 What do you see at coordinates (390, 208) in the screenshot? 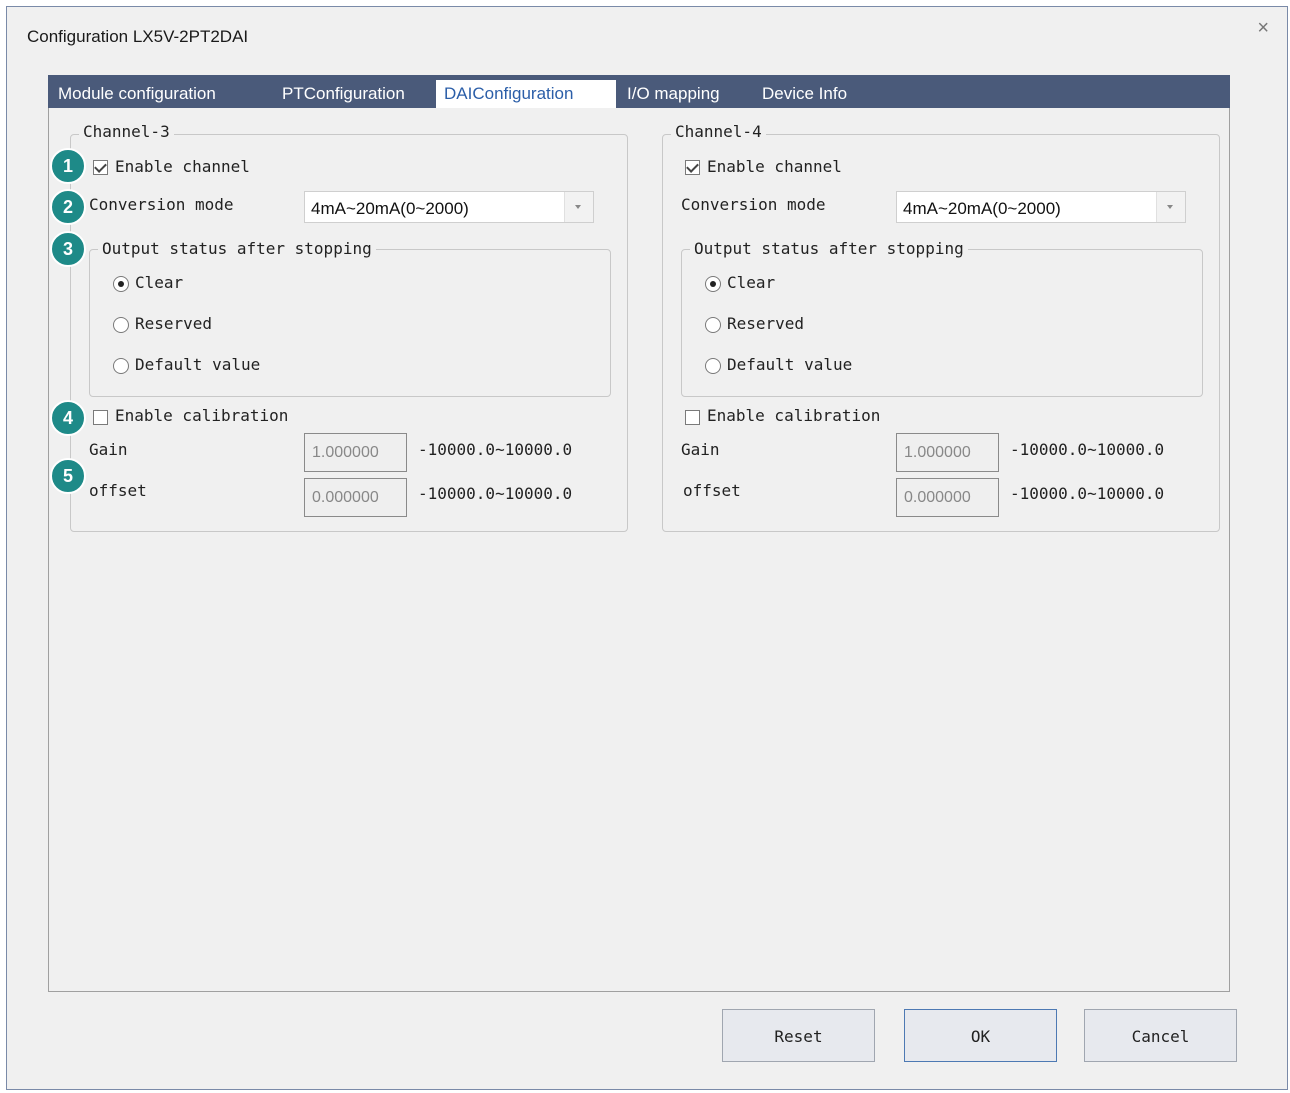
I see `channel-3-conversion-value: 4mA~20mA(0~2000)` at bounding box center [390, 208].